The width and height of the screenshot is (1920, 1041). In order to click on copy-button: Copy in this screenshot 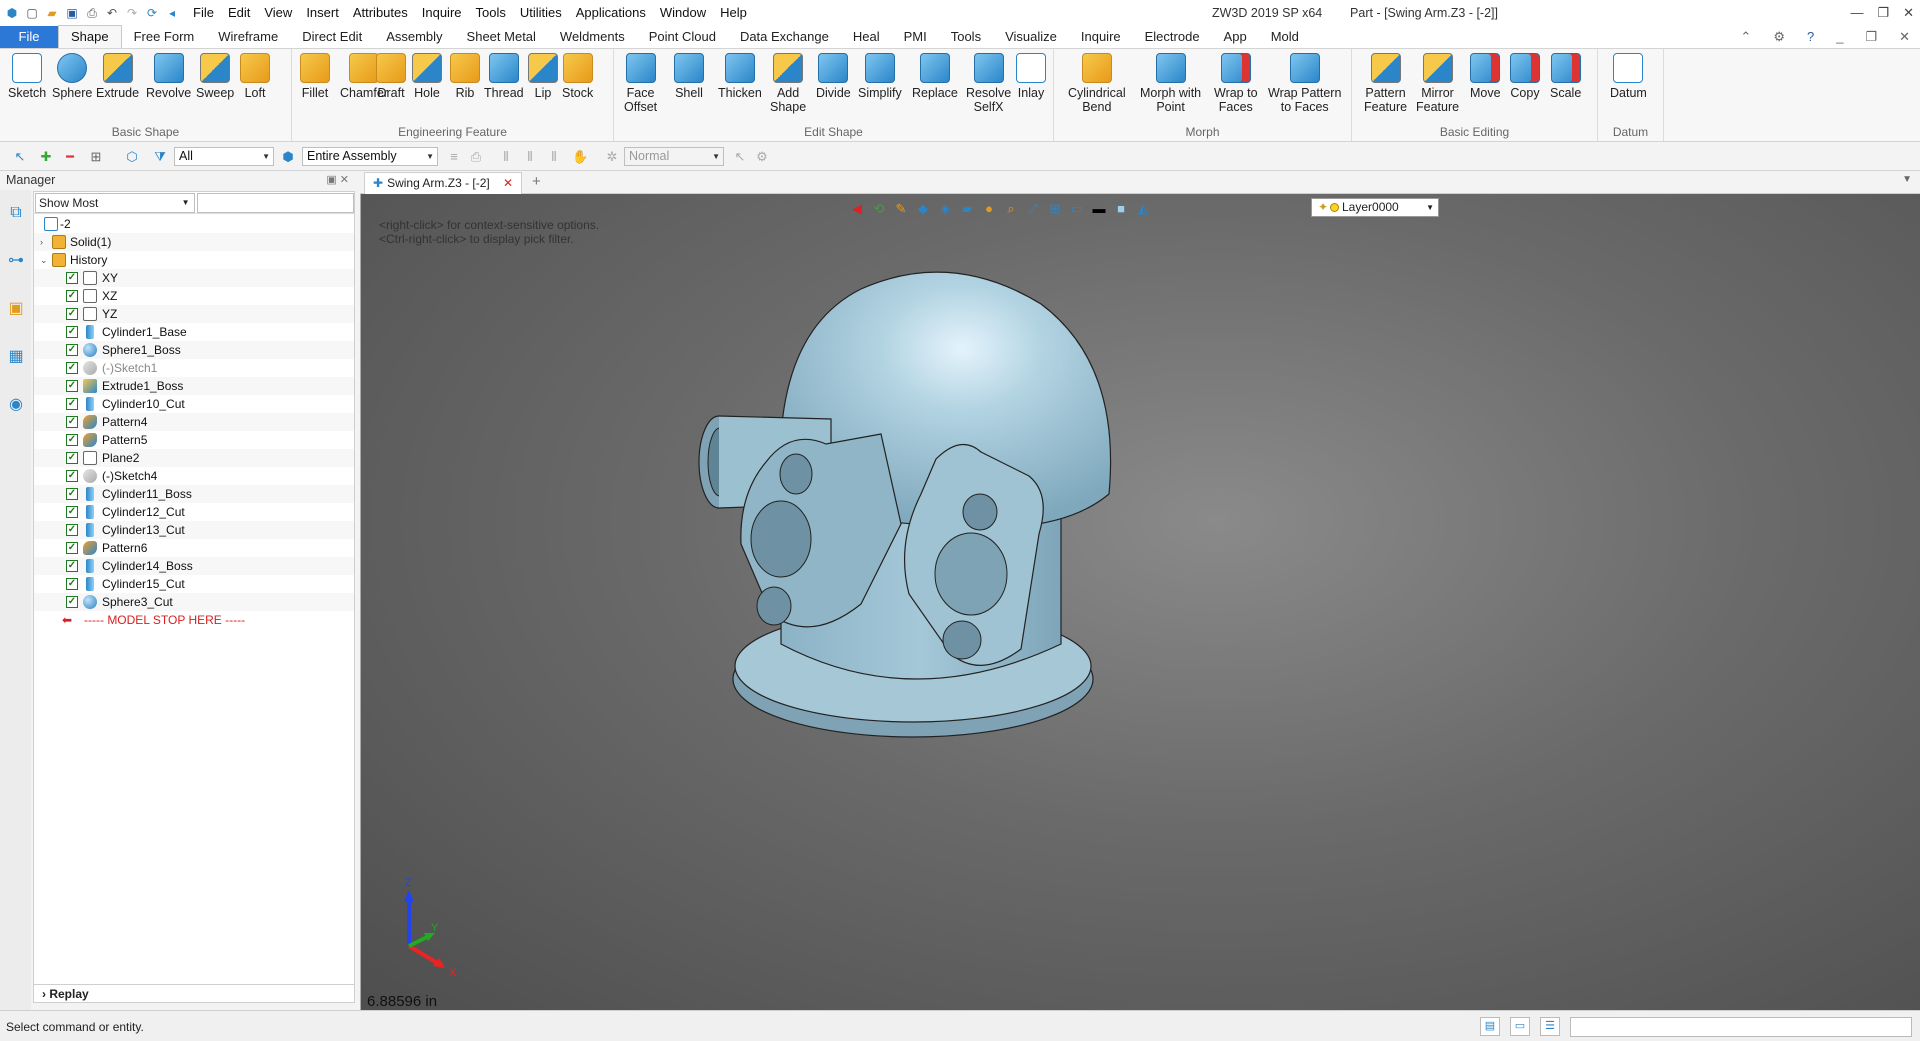, I will do `click(1525, 76)`.